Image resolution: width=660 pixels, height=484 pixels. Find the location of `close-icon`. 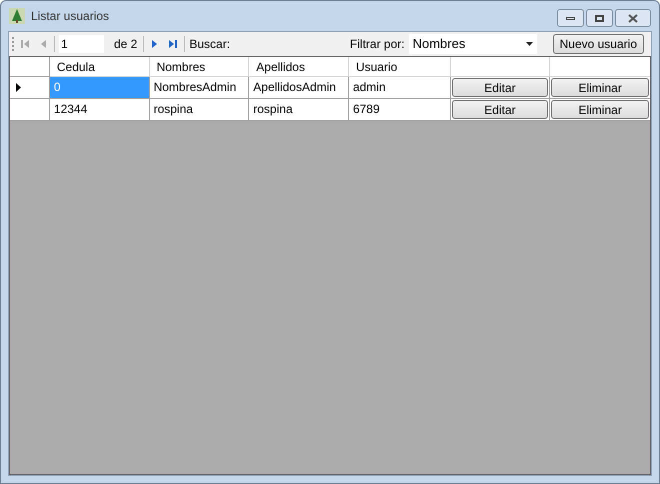

close-icon is located at coordinates (633, 18).